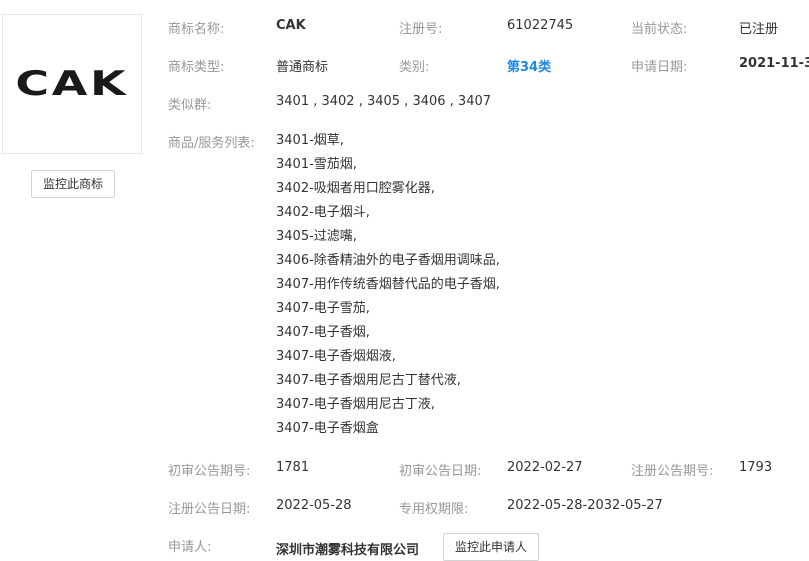 The image size is (809, 561). I want to click on category-link: 第34类, so click(529, 65).